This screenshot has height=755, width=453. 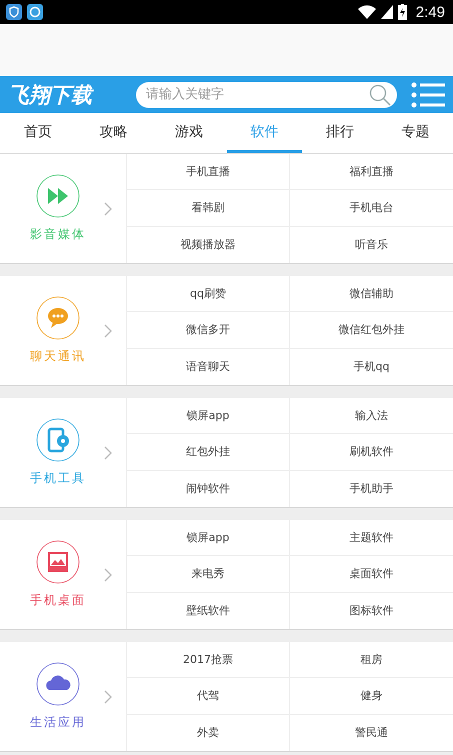 I want to click on subcategory-link: 来电秀, so click(x=208, y=574).